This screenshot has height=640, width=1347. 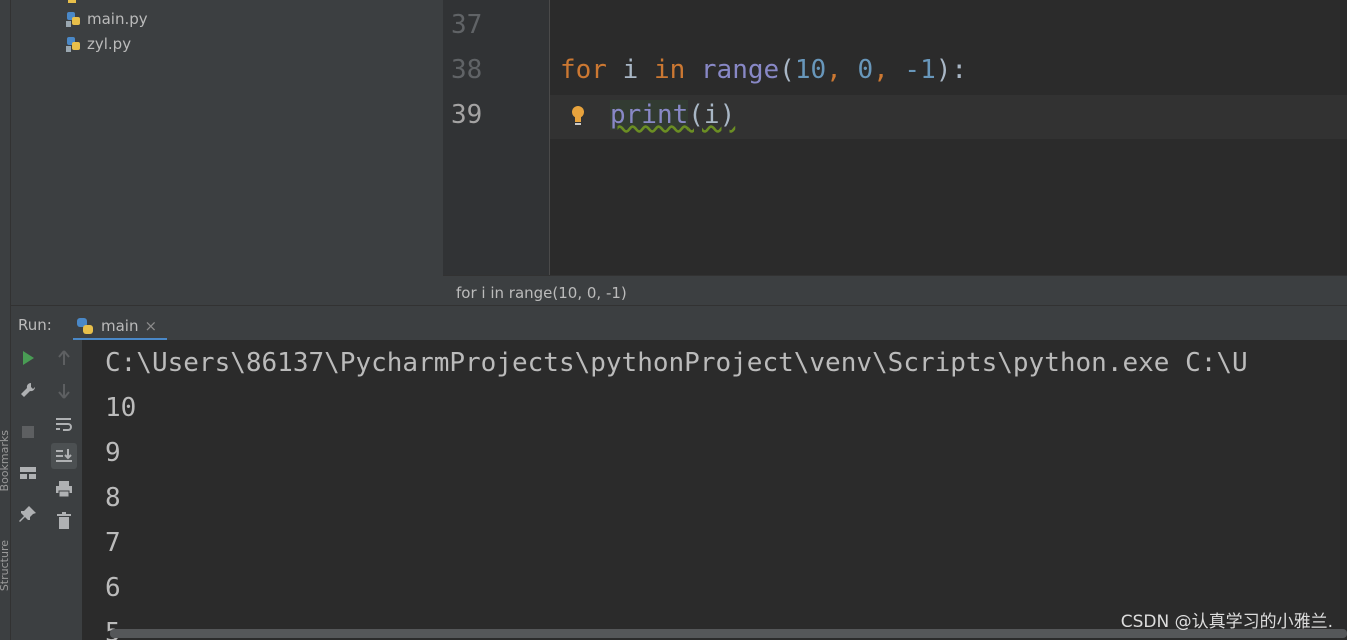 I want to click on file-name: zyl.py, so click(x=109, y=44).